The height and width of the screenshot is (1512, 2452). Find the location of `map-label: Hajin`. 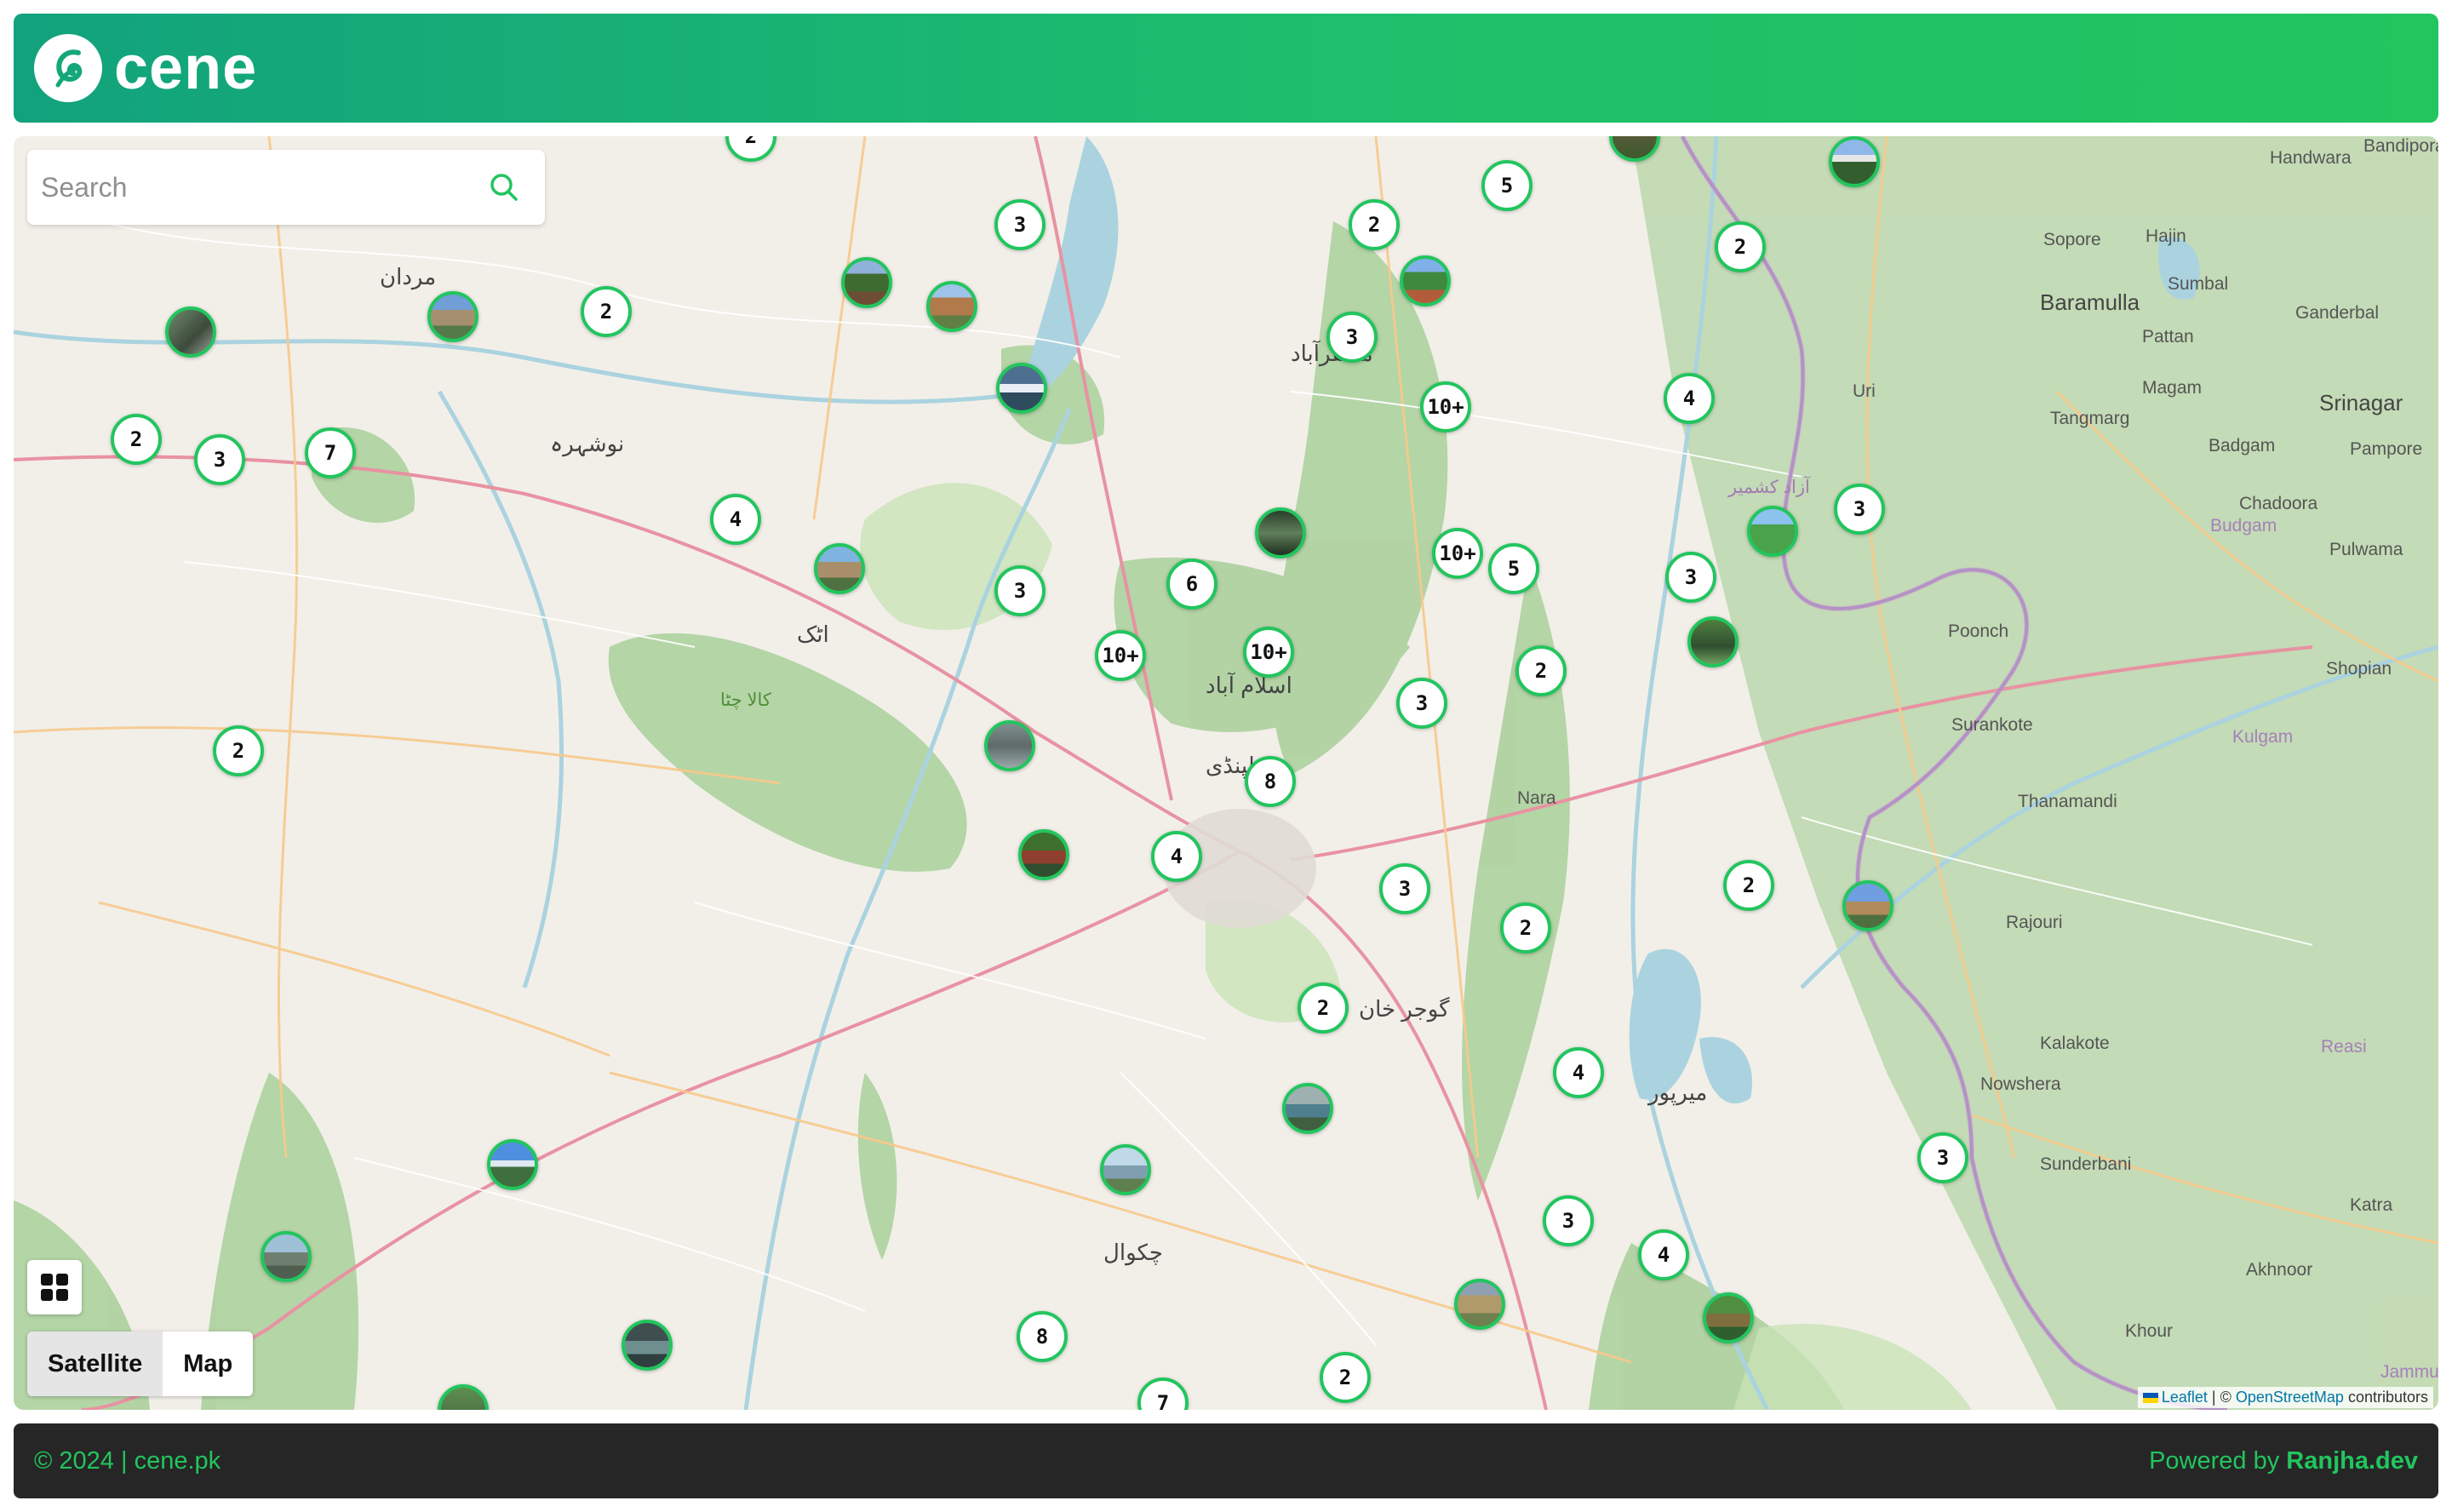

map-label: Hajin is located at coordinates (2166, 236).